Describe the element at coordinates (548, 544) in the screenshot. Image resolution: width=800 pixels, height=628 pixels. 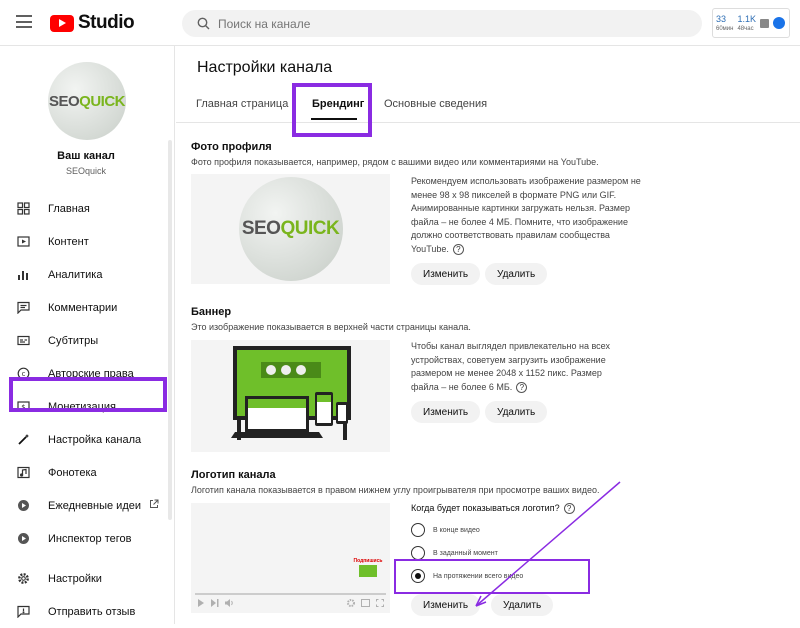
I see `annotation-arrow` at that location.